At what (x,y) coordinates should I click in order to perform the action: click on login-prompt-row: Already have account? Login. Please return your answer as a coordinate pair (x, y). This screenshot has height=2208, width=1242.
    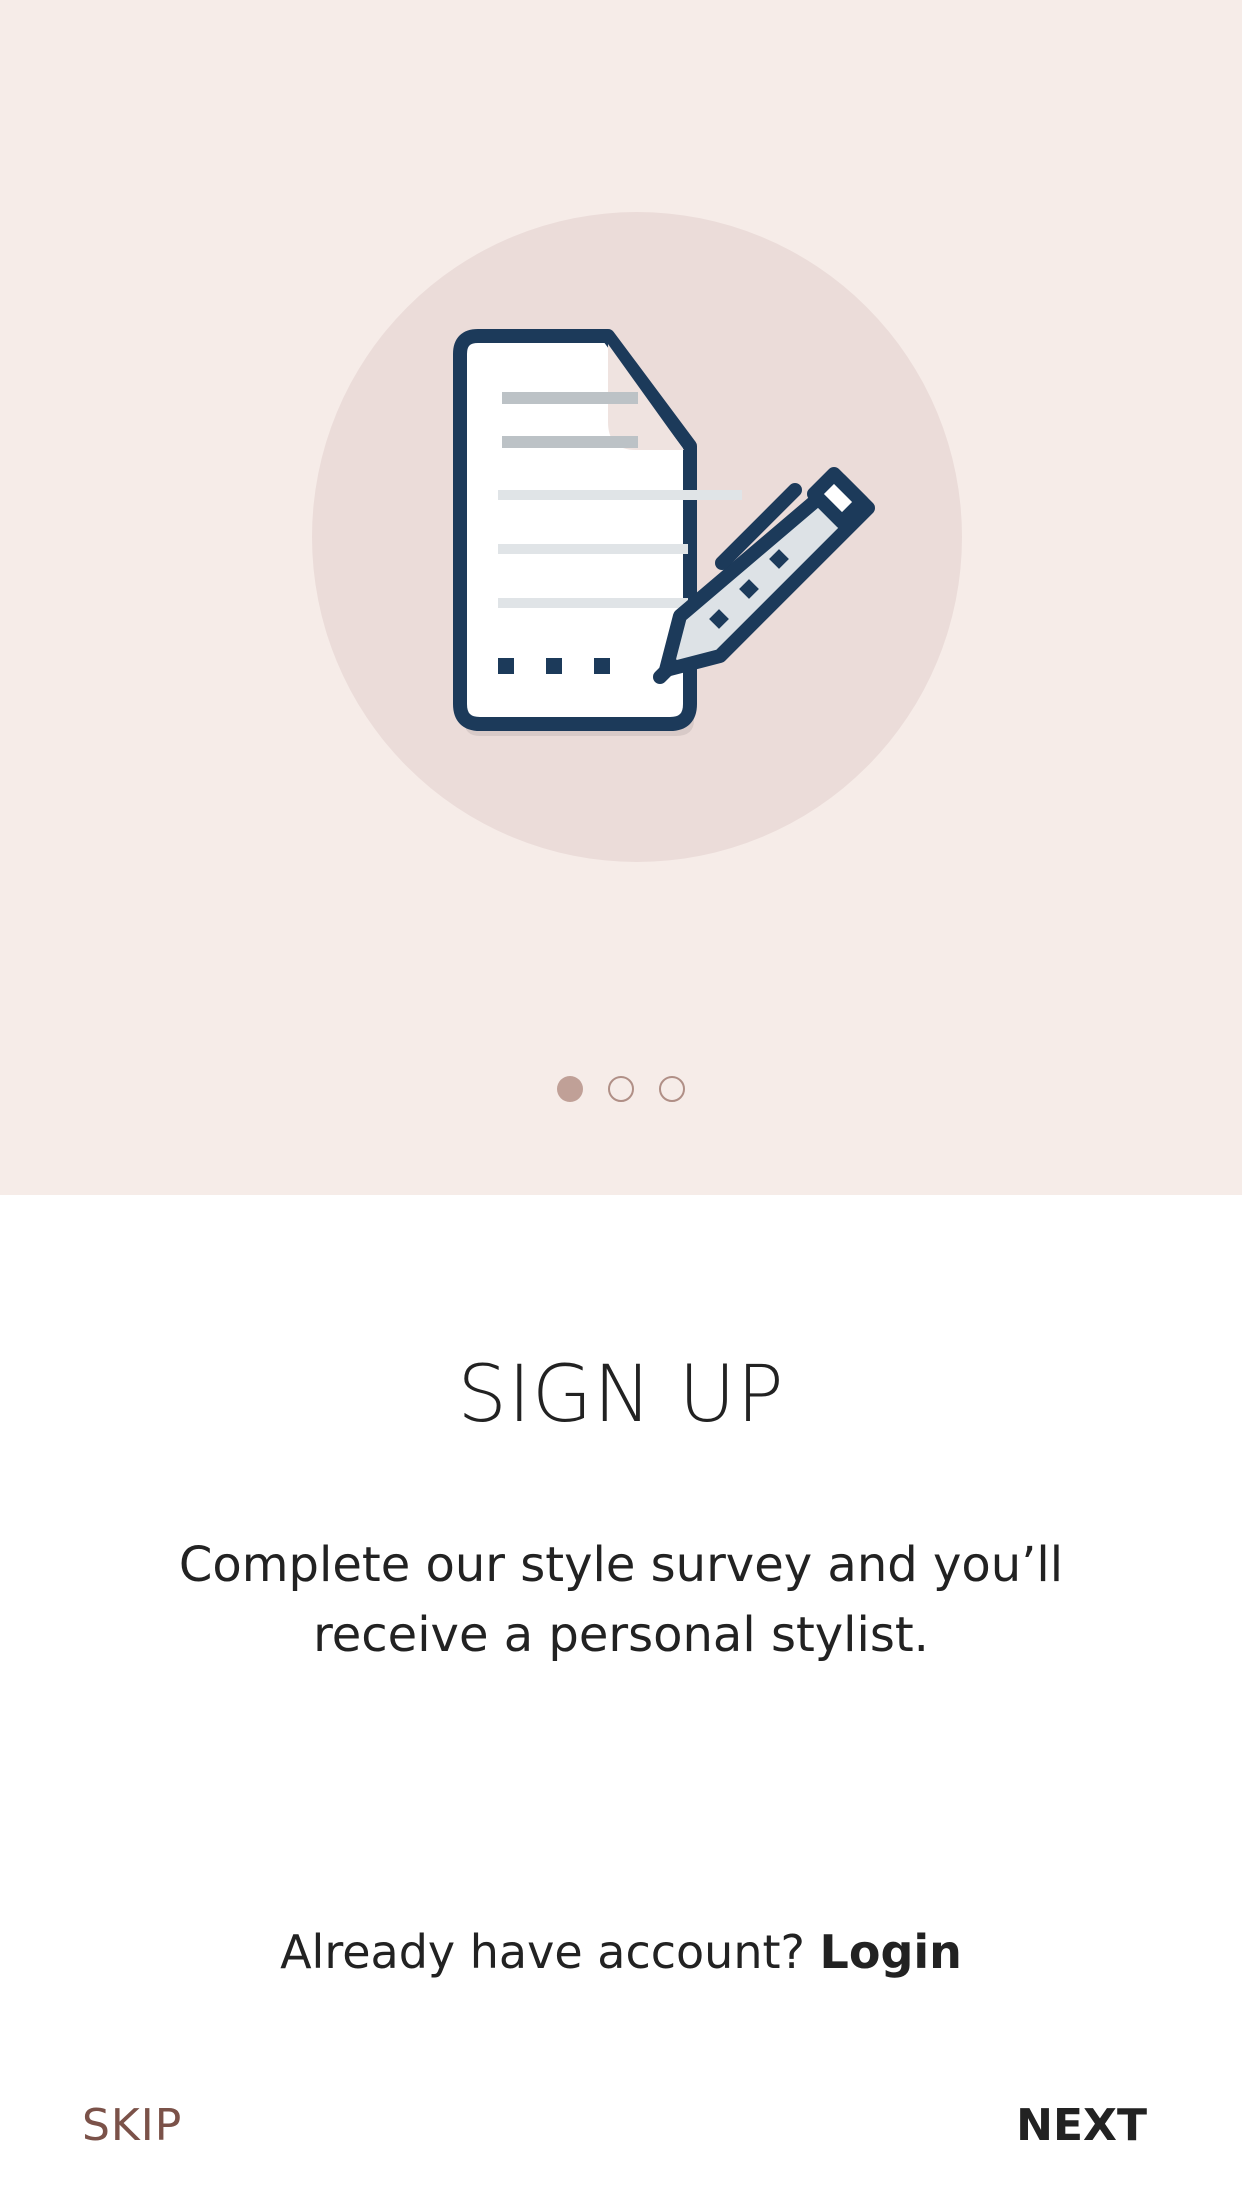
    Looking at the image, I should click on (621, 1952).